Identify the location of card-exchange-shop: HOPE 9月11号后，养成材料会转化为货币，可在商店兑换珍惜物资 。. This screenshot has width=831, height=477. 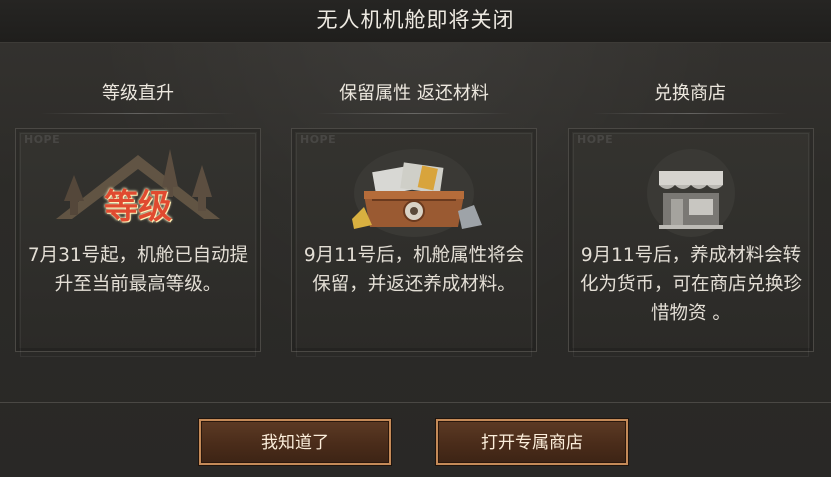
(691, 242).